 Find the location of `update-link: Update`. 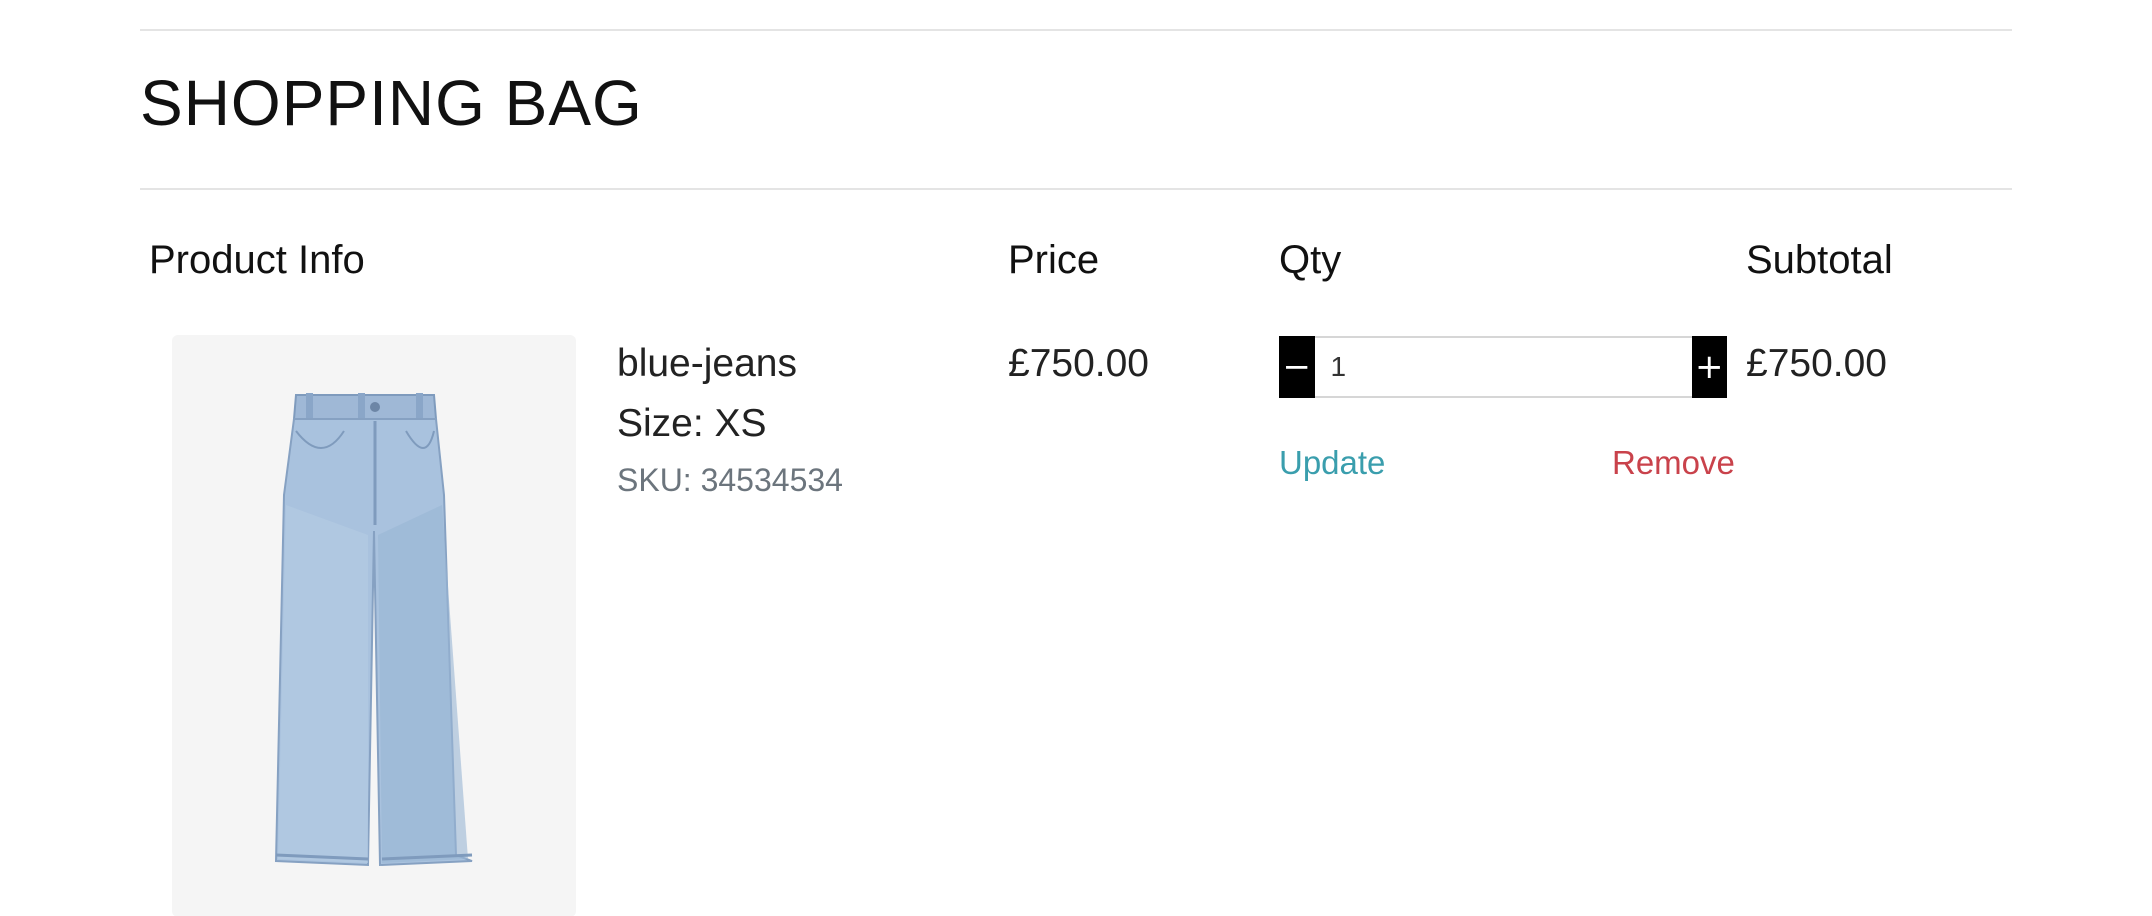

update-link: Update is located at coordinates (1332, 463).